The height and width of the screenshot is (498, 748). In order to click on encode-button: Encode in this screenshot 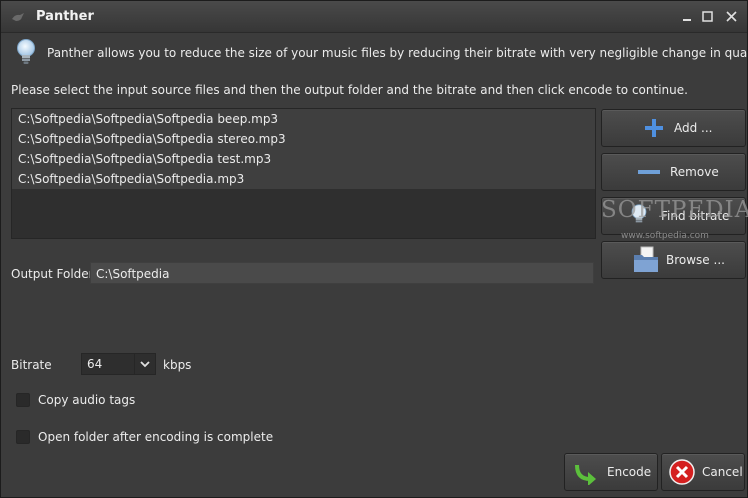, I will do `click(611, 472)`.